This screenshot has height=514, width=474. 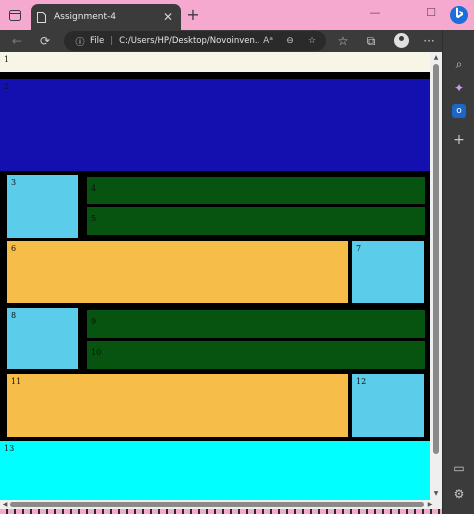 What do you see at coordinates (290, 41) in the screenshot?
I see `zoom-icon: ⊖` at bounding box center [290, 41].